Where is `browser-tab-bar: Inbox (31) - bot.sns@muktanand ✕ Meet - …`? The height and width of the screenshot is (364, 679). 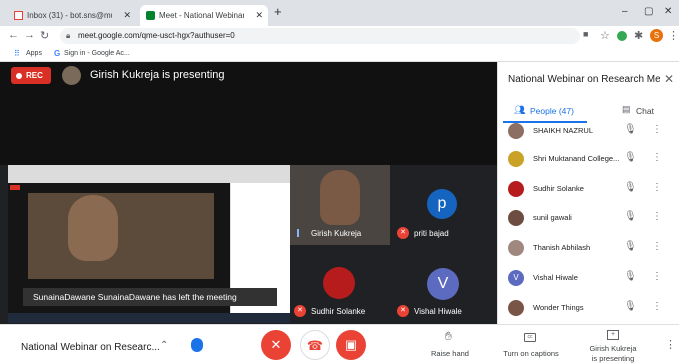 browser-tab-bar: Inbox (31) - bot.sns@muktanand ✕ Meet - … is located at coordinates (339, 13).